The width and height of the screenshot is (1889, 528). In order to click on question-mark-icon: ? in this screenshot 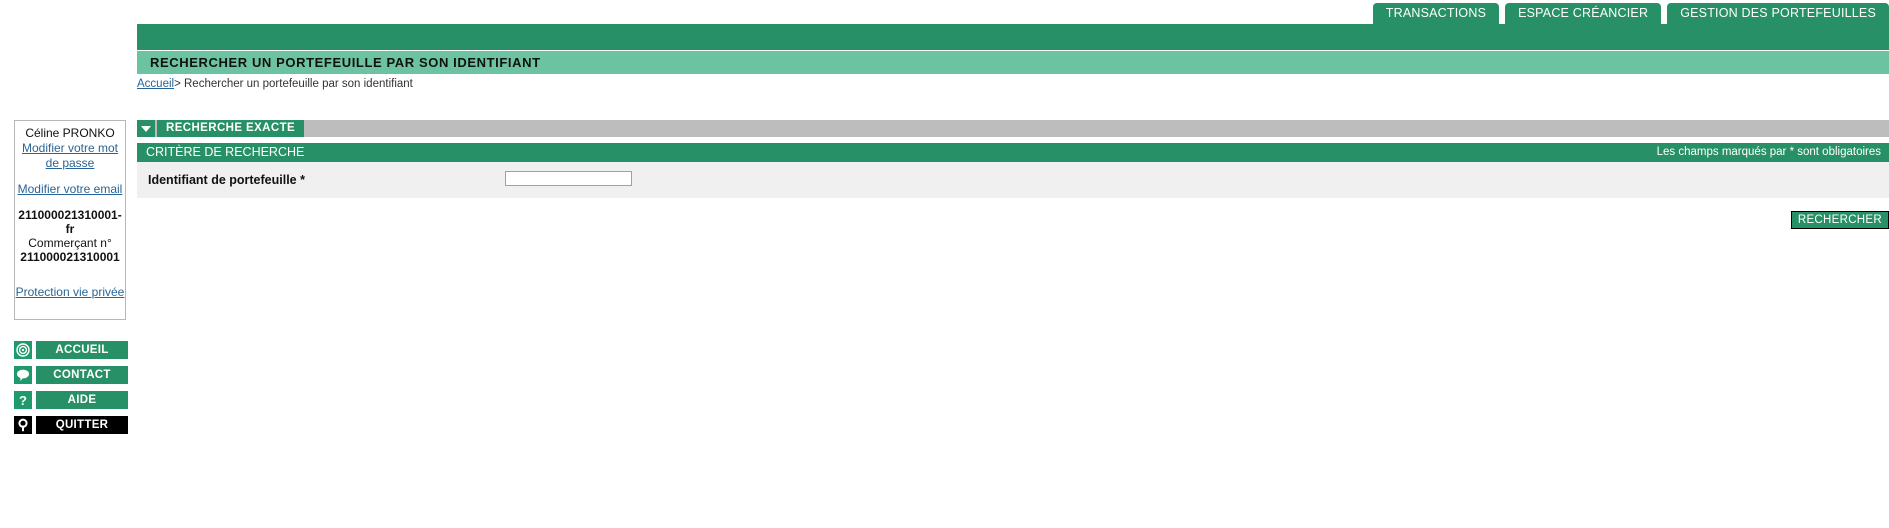, I will do `click(23, 400)`.